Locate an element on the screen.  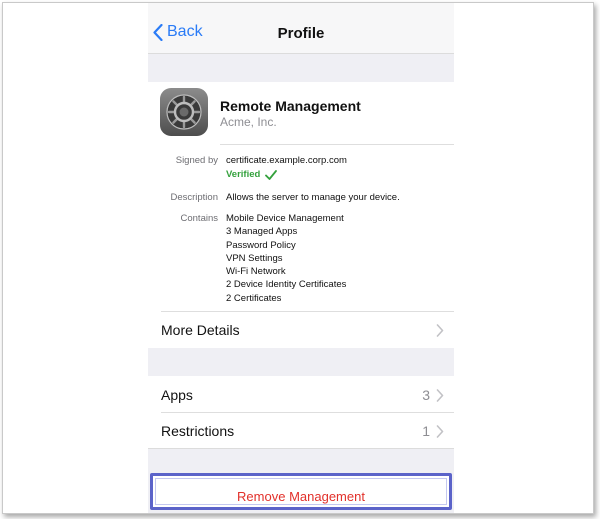
contains-item: Mobile Device Management is located at coordinates (285, 218).